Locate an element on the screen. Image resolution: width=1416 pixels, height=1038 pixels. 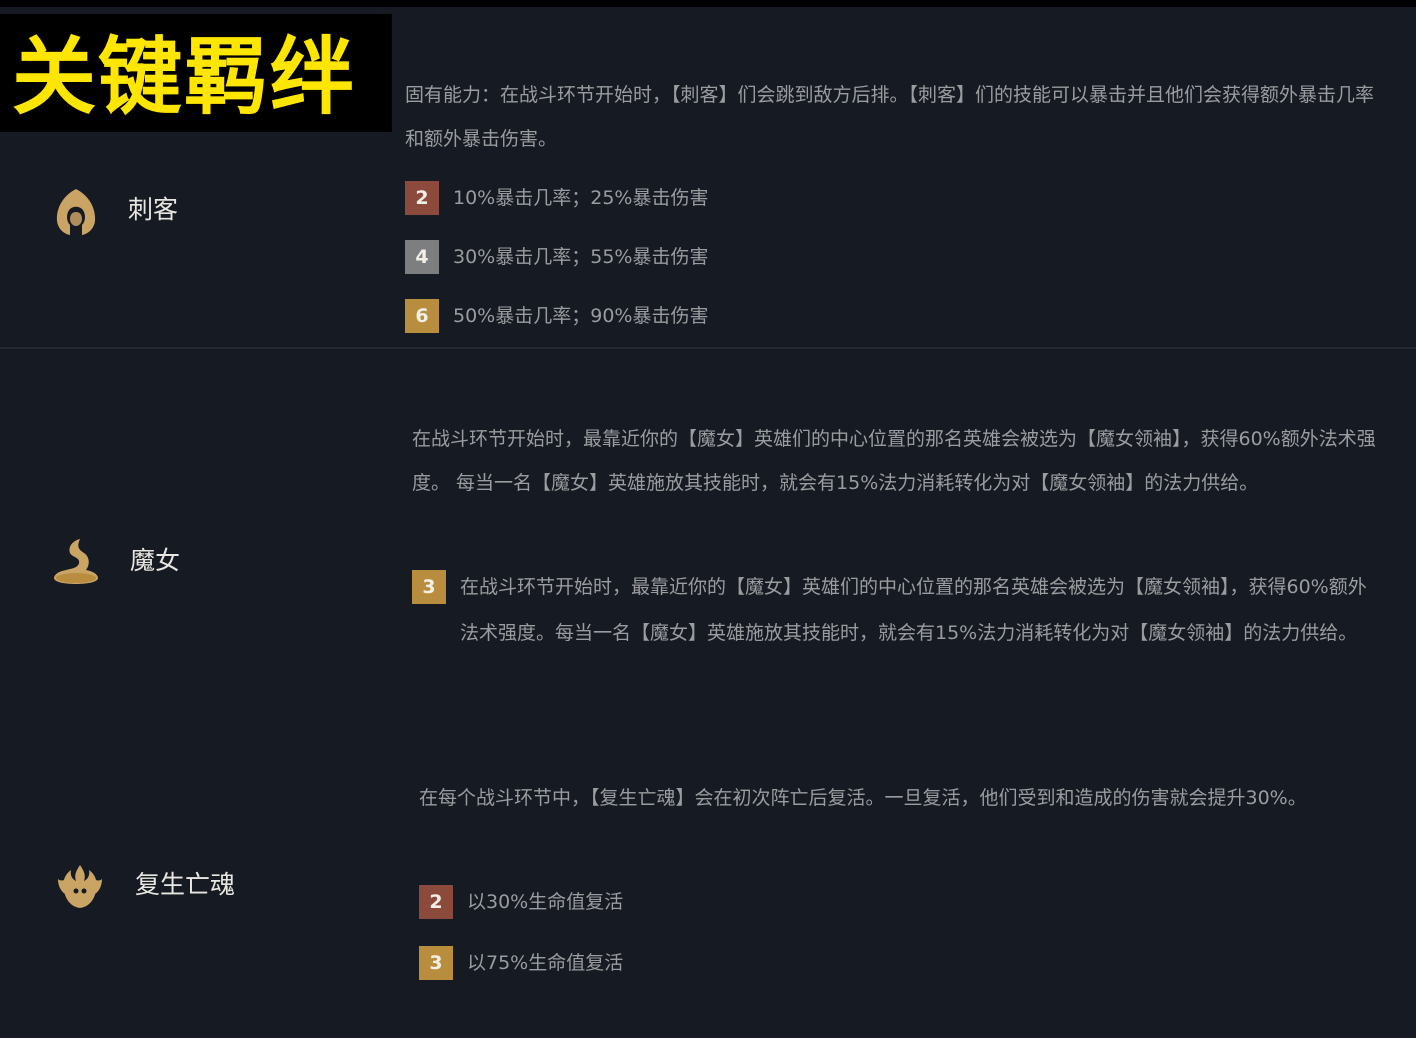
revenant-flame-icon is located at coordinates (80, 885).